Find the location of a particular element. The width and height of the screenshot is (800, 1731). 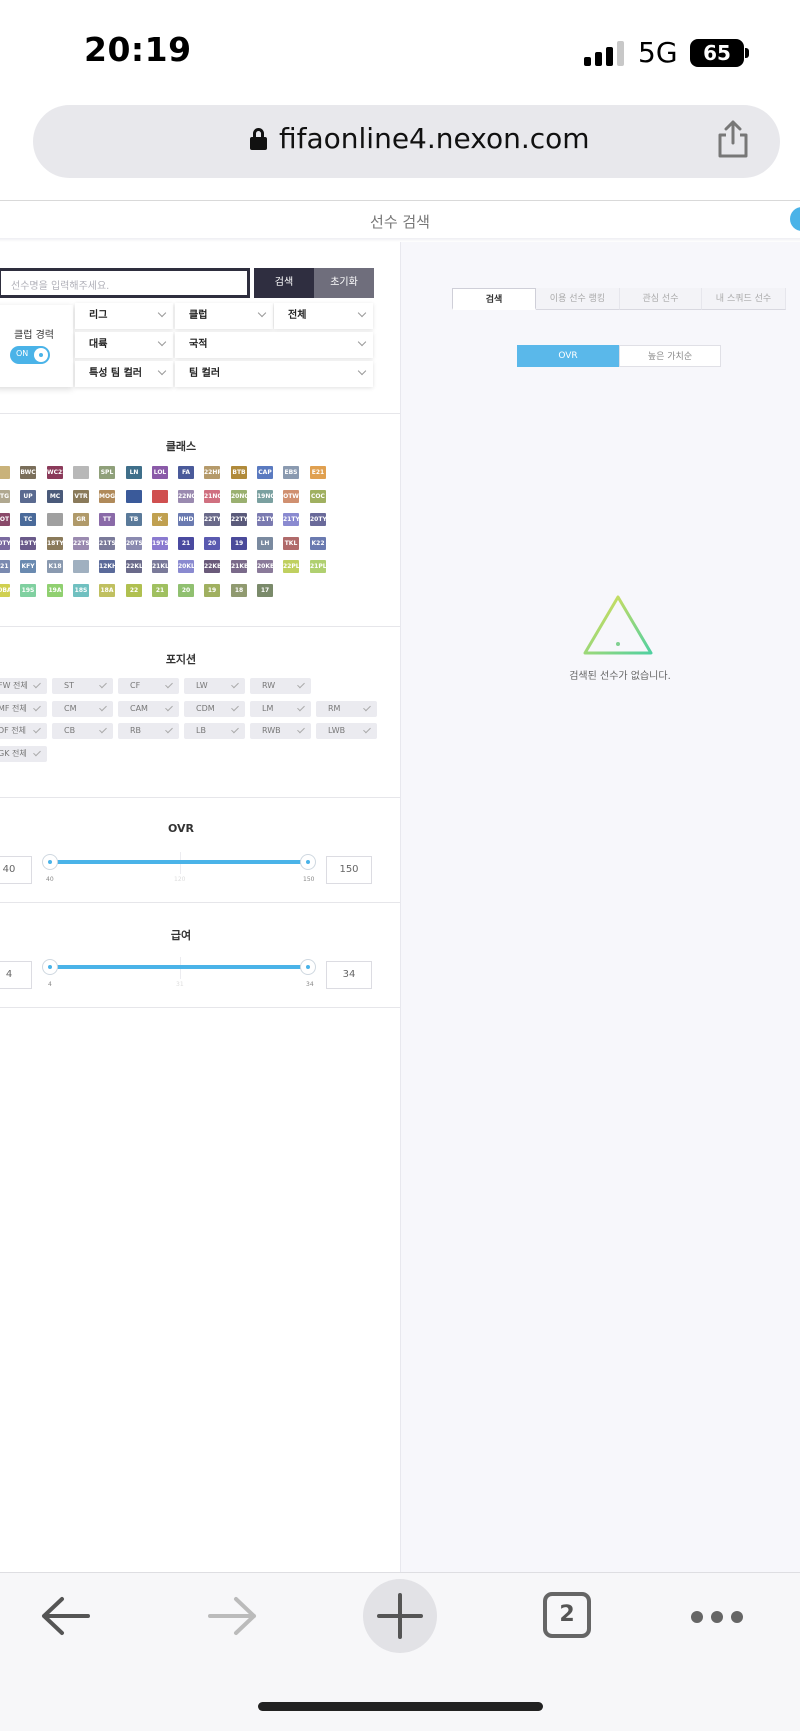

class-badge: 20TS is located at coordinates (134, 543).